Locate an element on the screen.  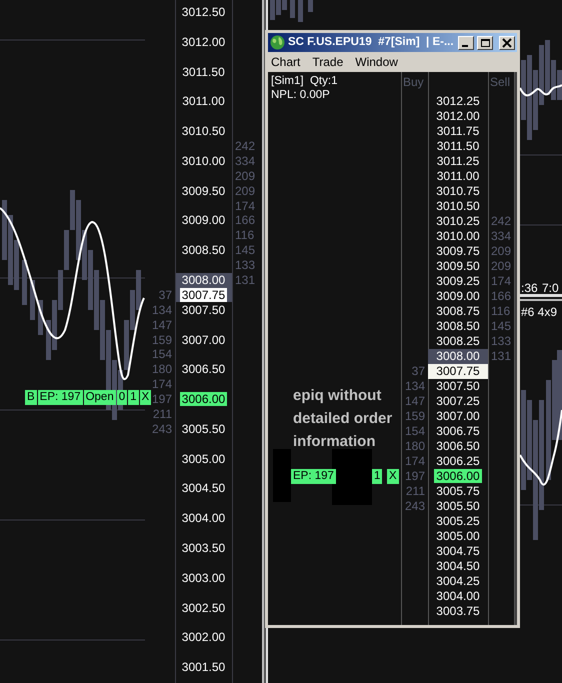
column-header: Buy is located at coordinates (413, 82).